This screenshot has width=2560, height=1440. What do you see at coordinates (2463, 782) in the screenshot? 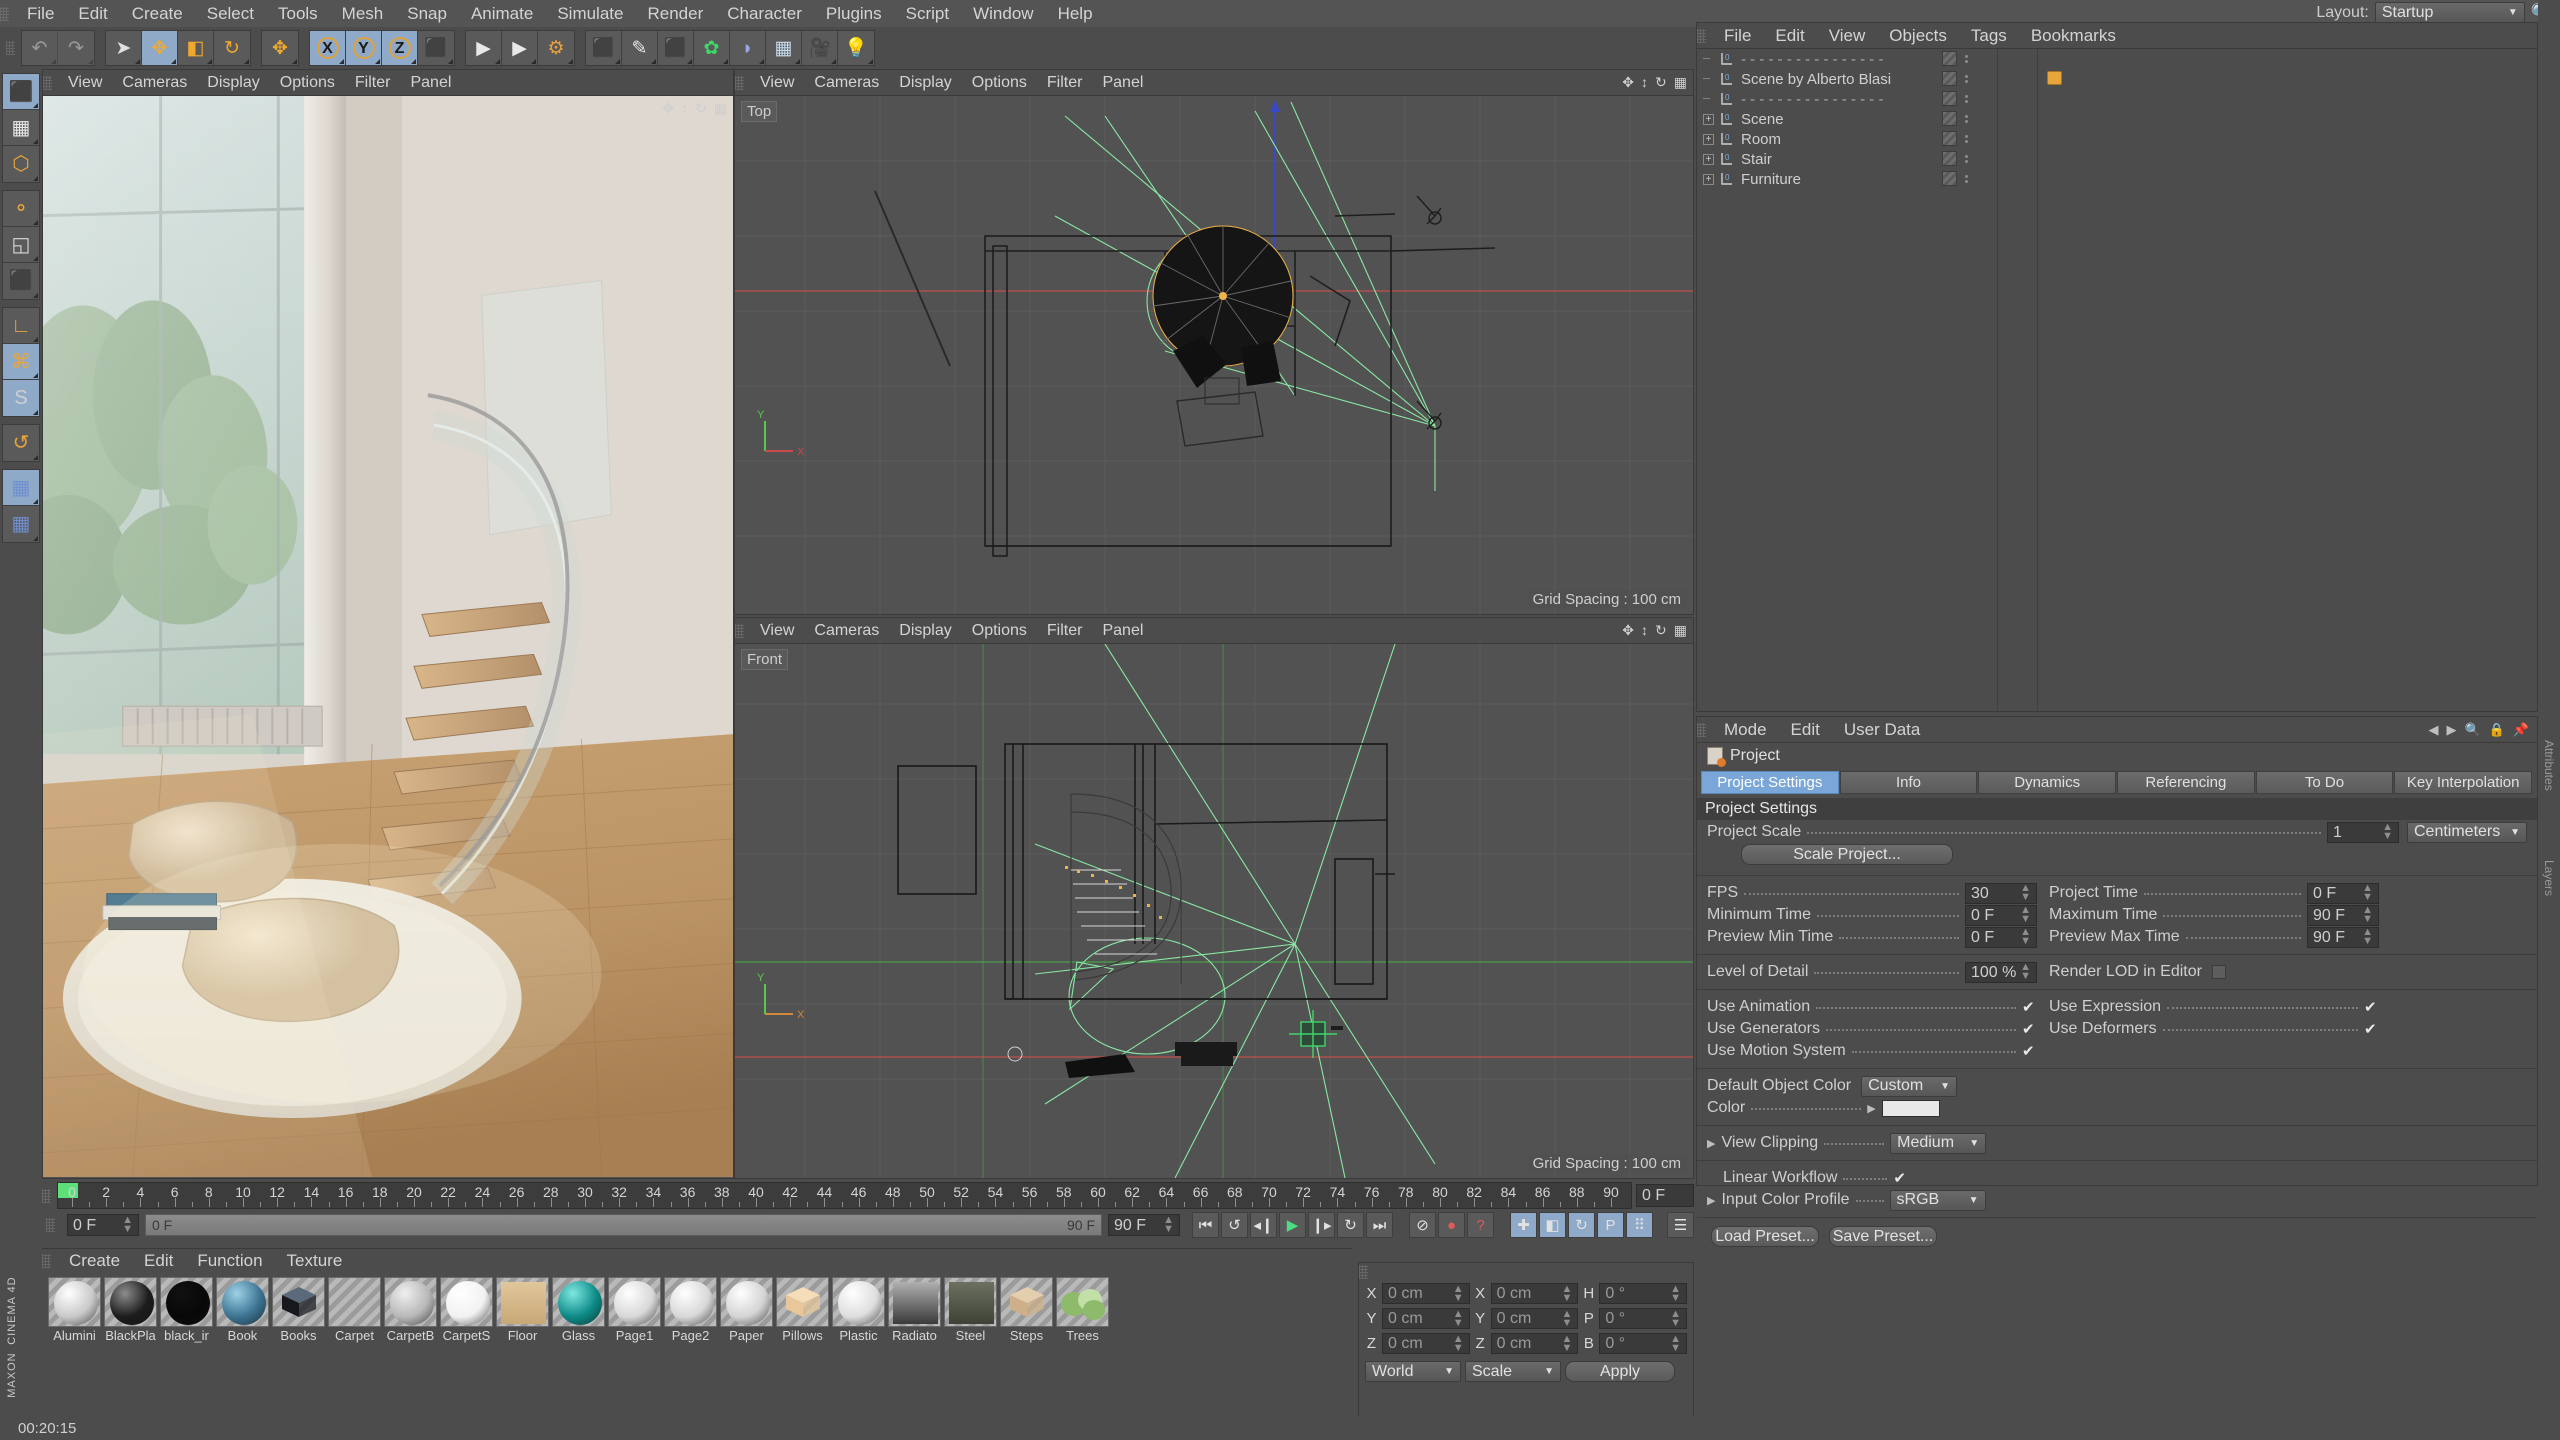
I see `attr-tab-key-interpolation: Key Interpolation` at bounding box center [2463, 782].